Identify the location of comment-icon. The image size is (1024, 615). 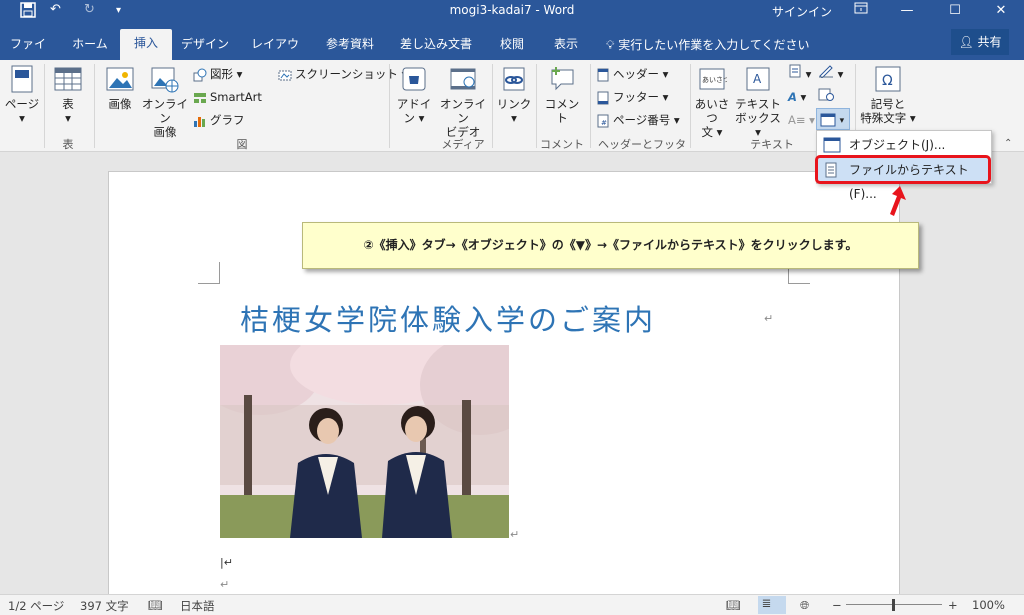
(562, 79).